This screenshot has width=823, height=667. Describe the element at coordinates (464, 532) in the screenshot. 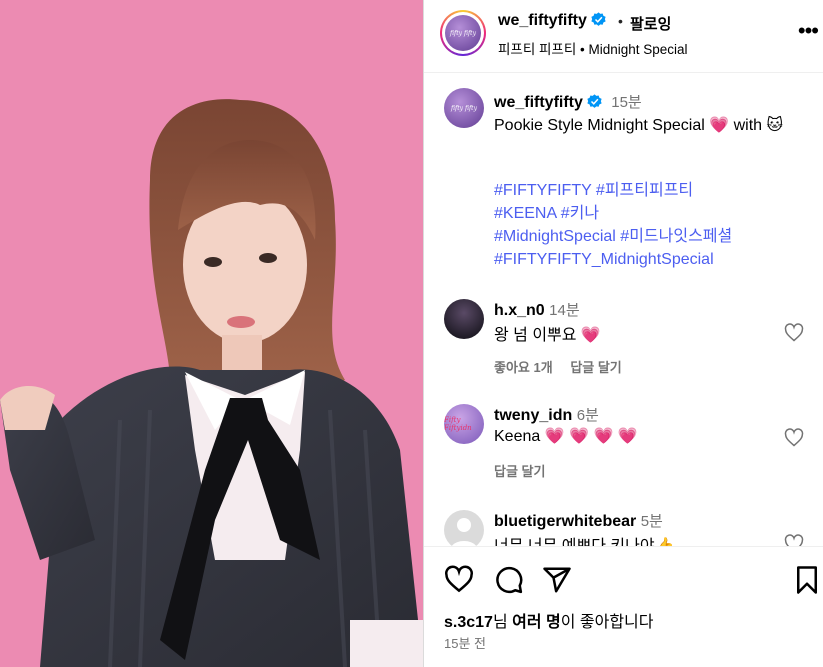

I see `default-avatar-icon` at that location.